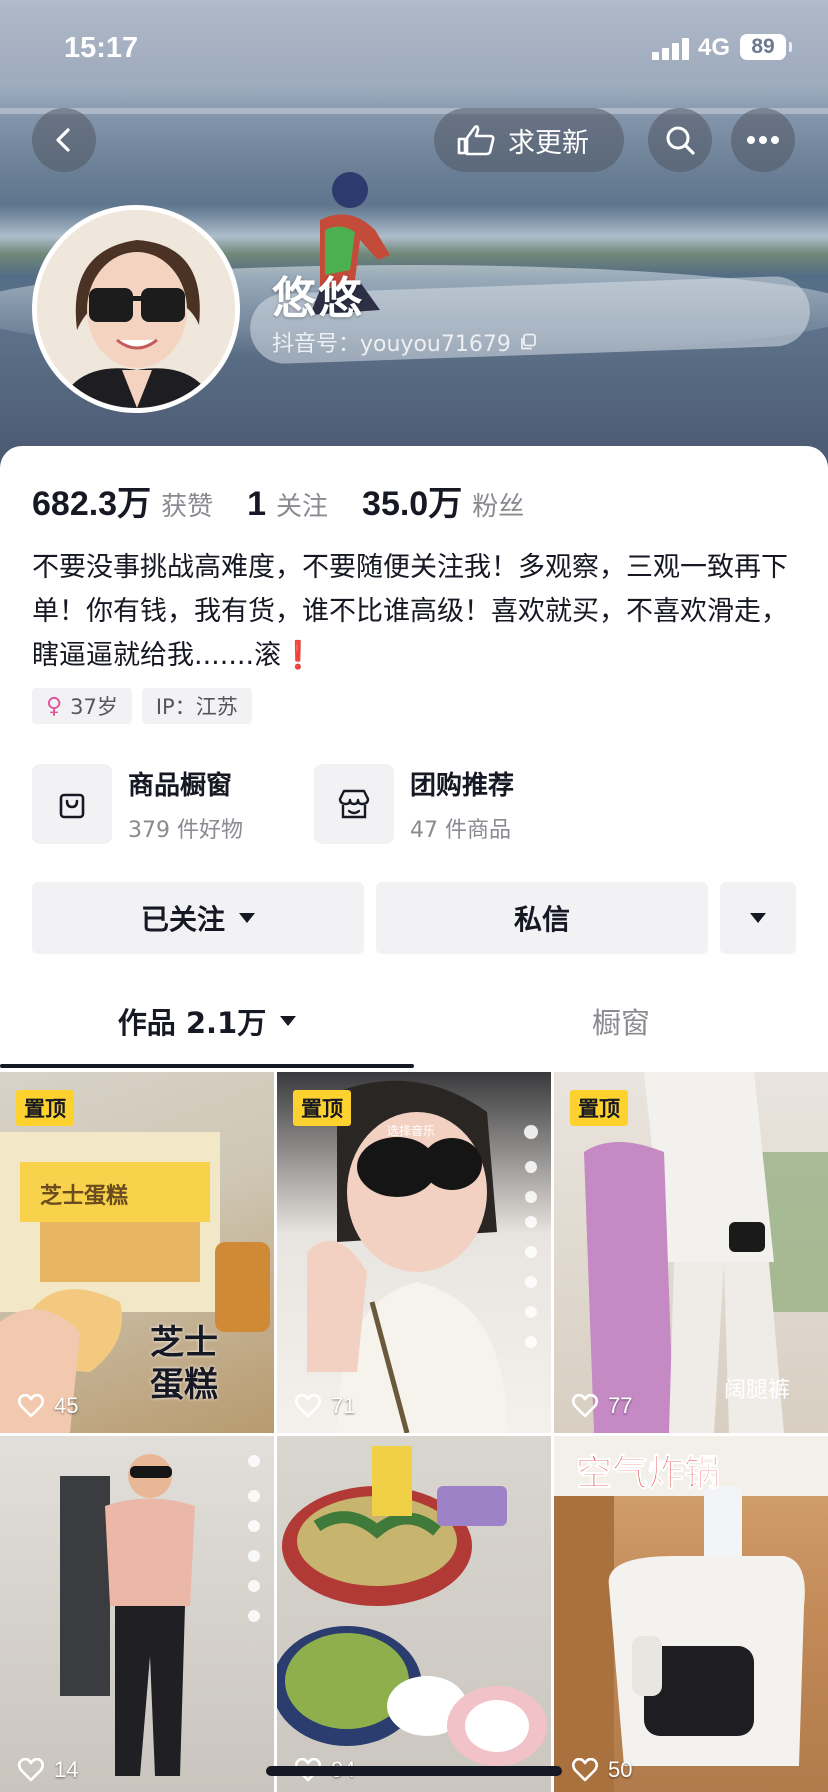 The width and height of the screenshot is (828, 1792). I want to click on douyin-id: 抖音号：youyou71679, so click(404, 342).